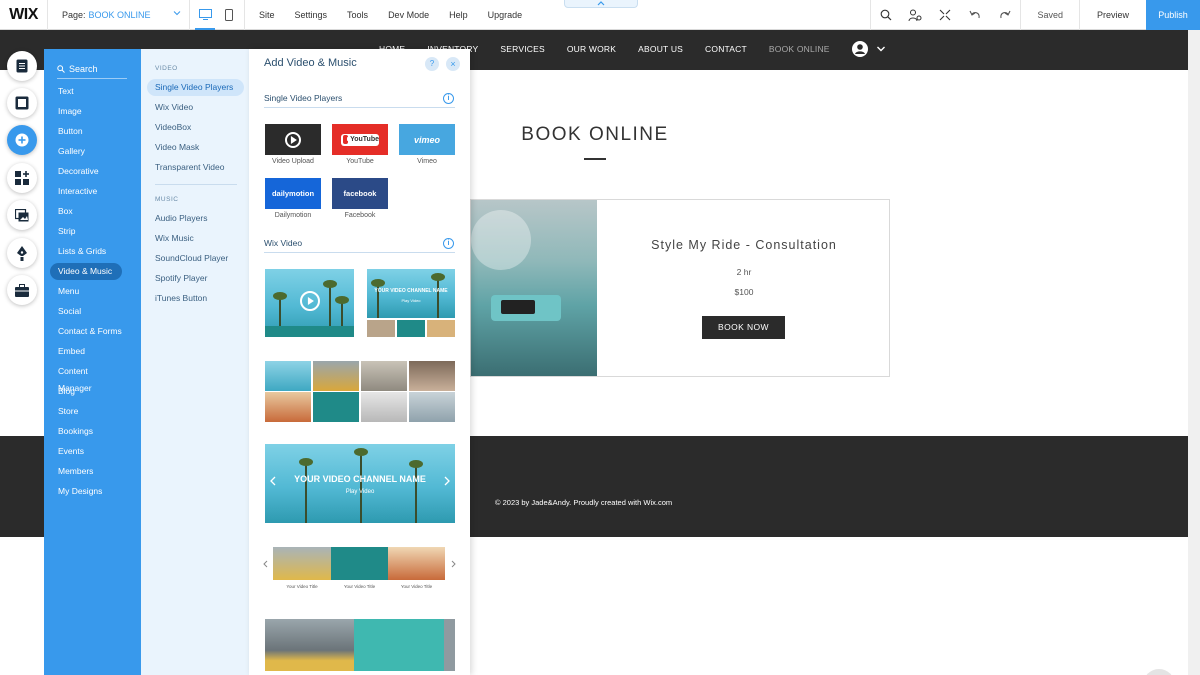 The image size is (1200, 675). Describe the element at coordinates (885, 15) in the screenshot. I see `search-button` at that location.